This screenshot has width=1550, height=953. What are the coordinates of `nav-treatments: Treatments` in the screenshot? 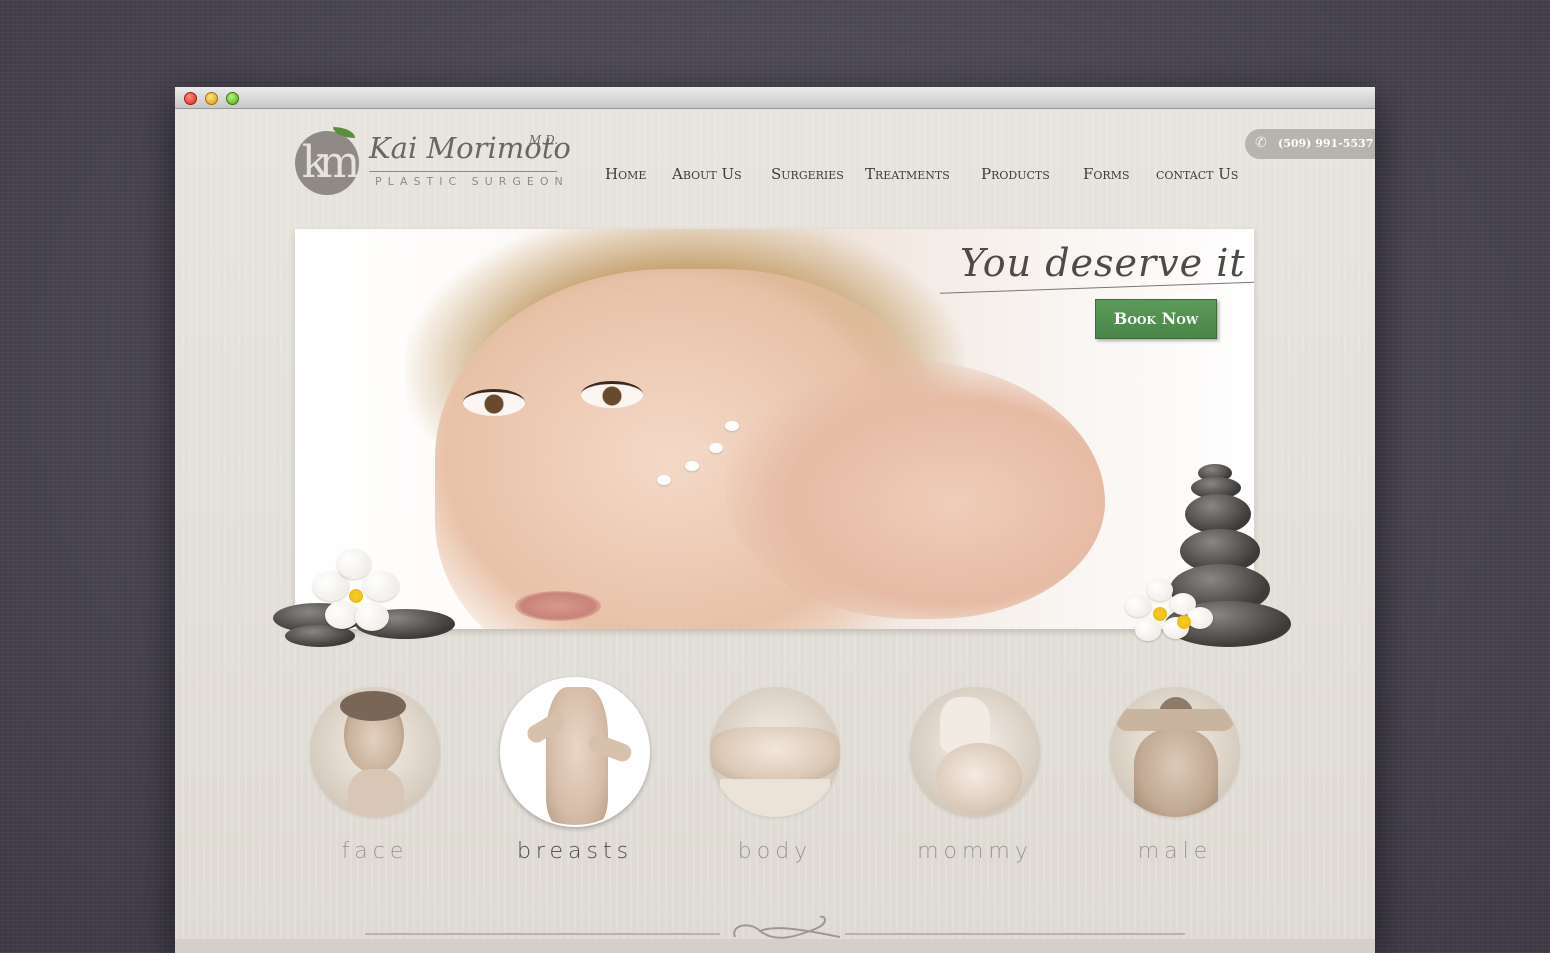 It's located at (907, 174).